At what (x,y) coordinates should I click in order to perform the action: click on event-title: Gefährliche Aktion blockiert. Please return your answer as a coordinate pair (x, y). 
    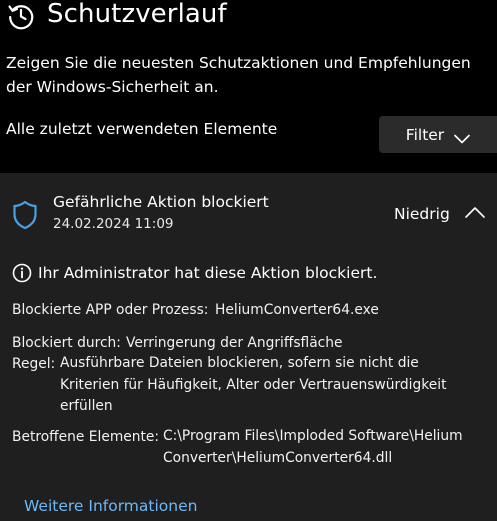
    Looking at the image, I should click on (161, 202).